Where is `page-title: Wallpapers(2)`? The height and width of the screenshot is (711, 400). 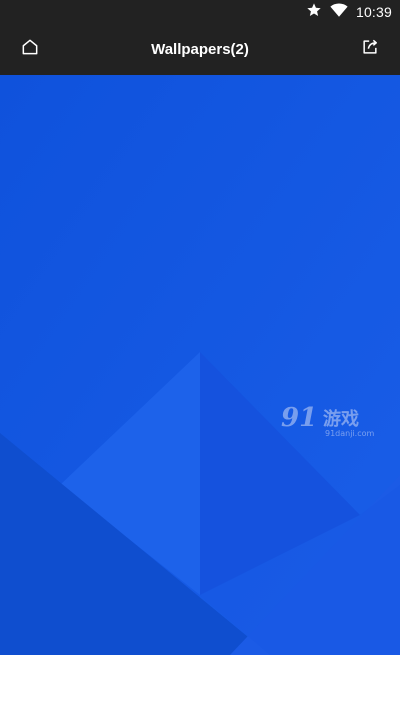 page-title: Wallpapers(2) is located at coordinates (200, 49).